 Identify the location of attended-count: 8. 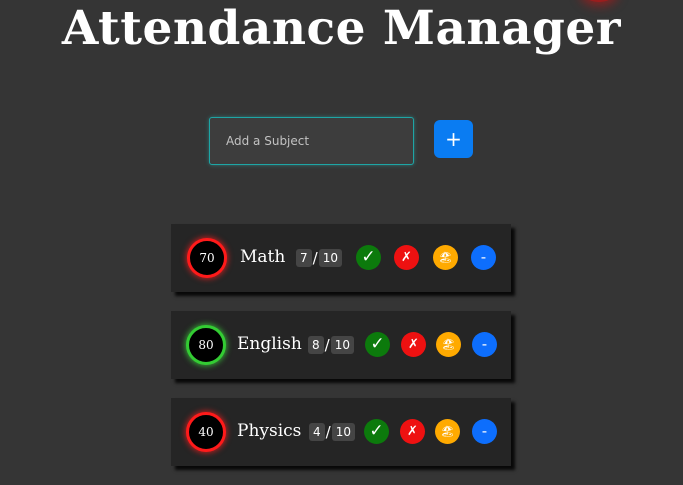
(316, 345).